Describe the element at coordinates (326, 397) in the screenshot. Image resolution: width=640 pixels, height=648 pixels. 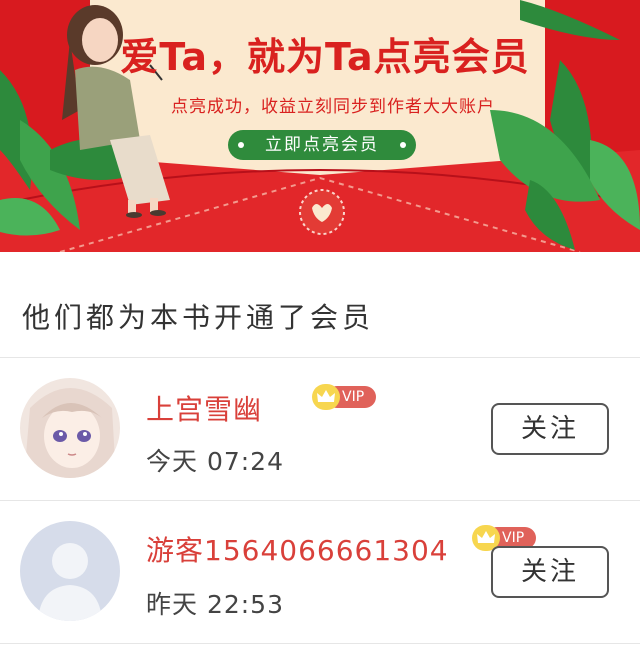
I see `crown-icon` at that location.